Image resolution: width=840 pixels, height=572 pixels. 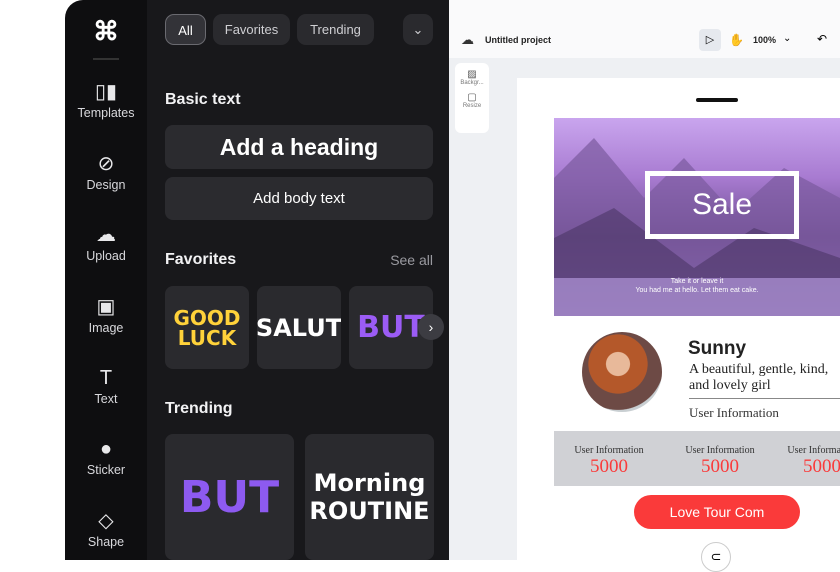 I want to click on add-heading-button: Add a heading, so click(x=299, y=147).